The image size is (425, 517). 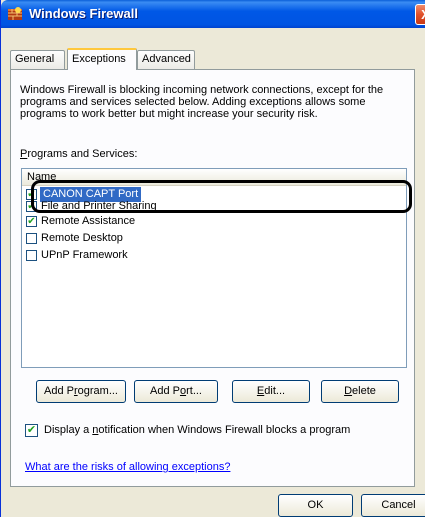 What do you see at coordinates (37, 59) in the screenshot?
I see `tab-general: General` at bounding box center [37, 59].